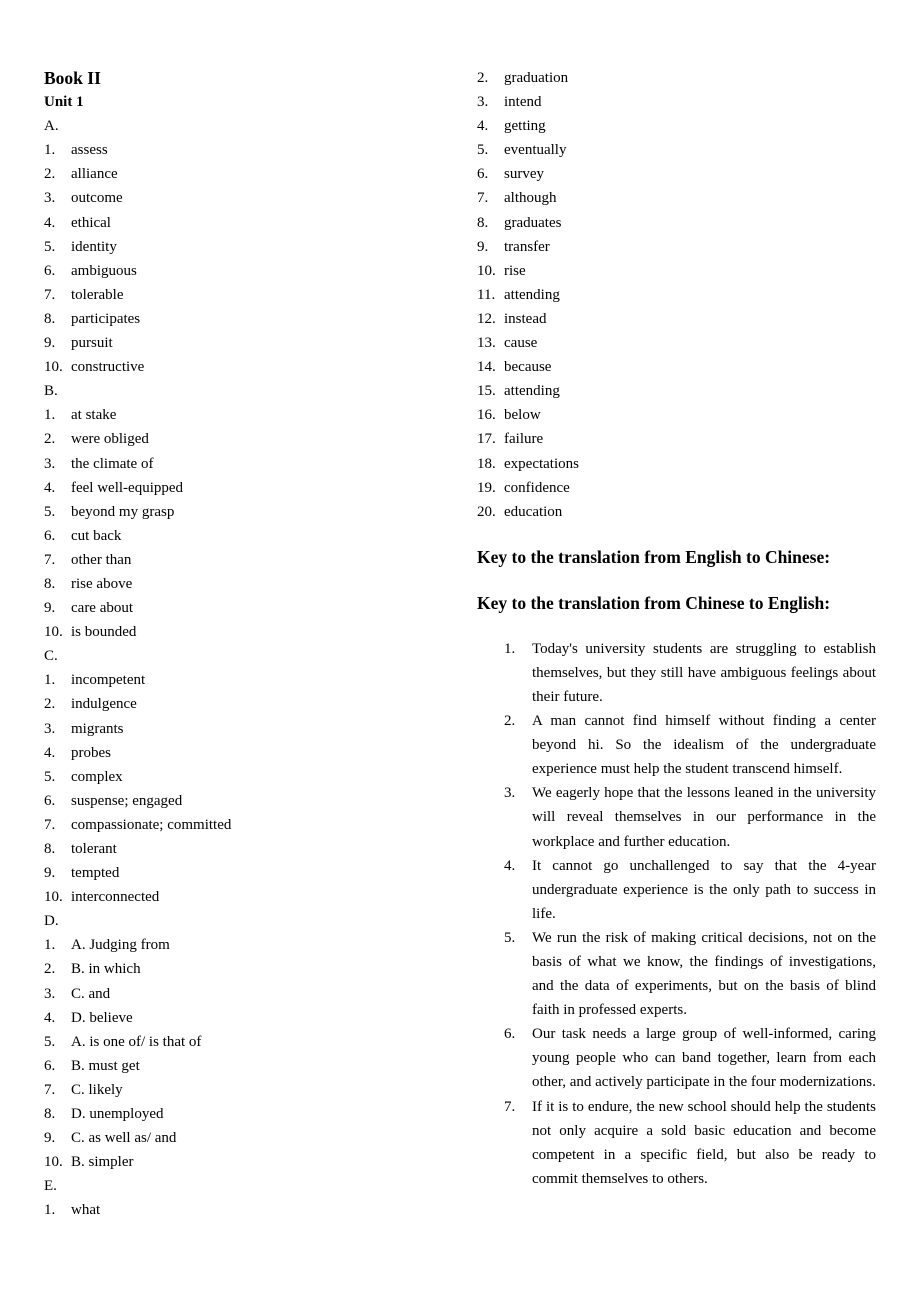 Image resolution: width=920 pixels, height=1302 pixels. Describe the element at coordinates (486, 294) in the screenshot. I see `item-number: 11.` at that location.